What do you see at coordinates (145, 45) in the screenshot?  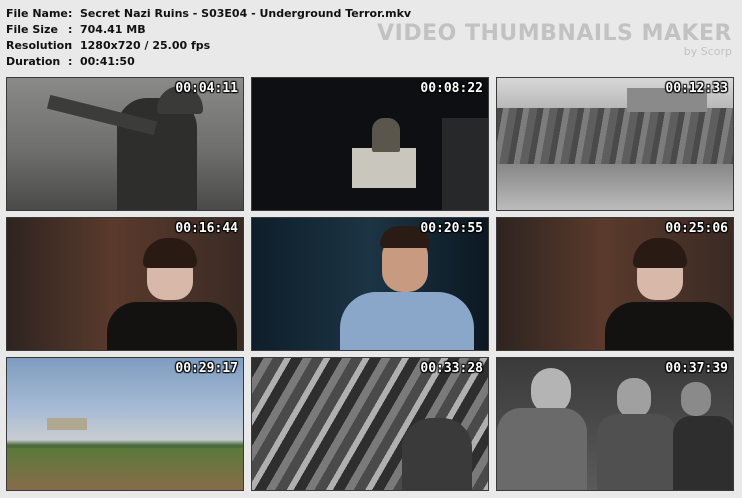 I see `resolution-value: 1280x720 / 25.00 fps` at bounding box center [145, 45].